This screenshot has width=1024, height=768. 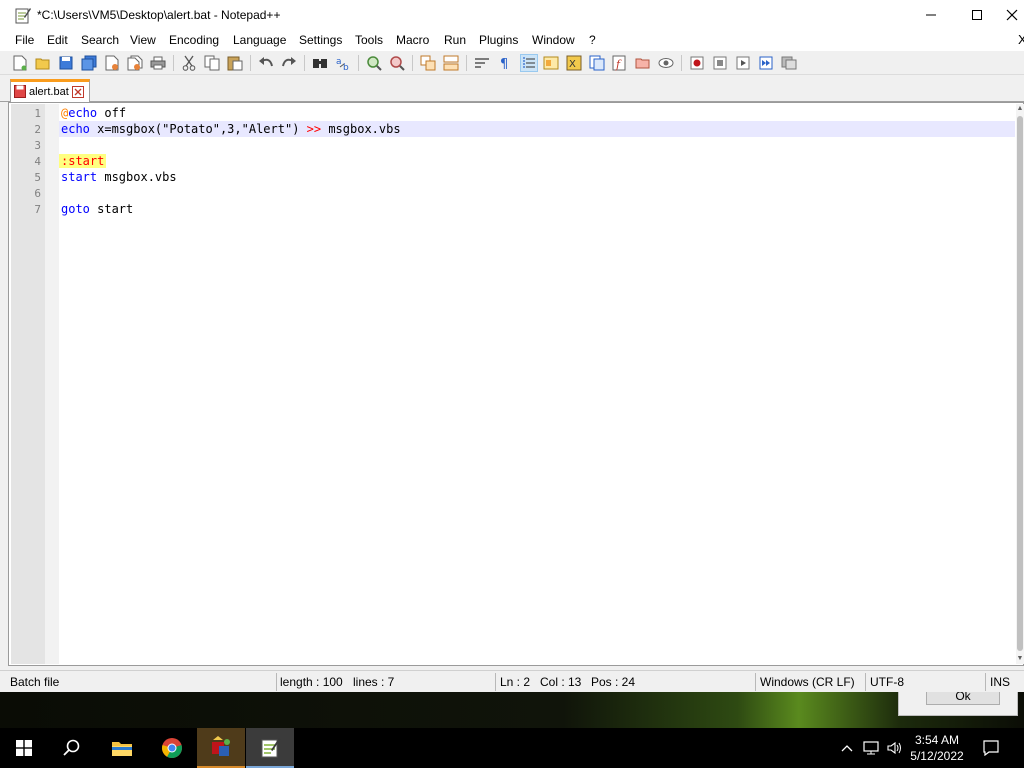 I want to click on print-button, so click(x=158, y=63).